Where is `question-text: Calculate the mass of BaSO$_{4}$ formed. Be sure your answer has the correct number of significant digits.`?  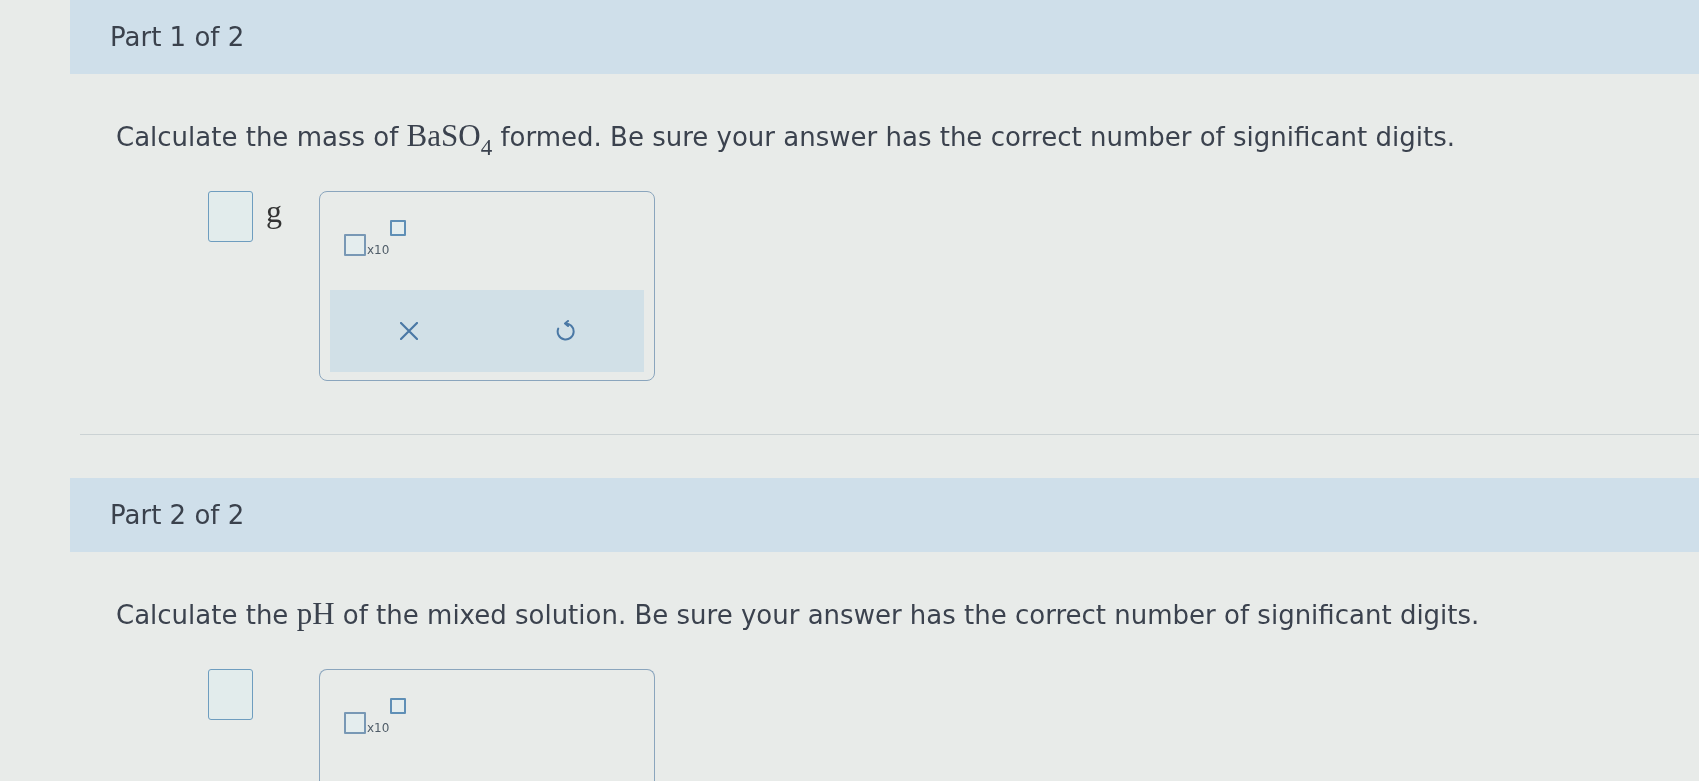
question-text: Calculate the mass of BaSO$_{4}$ formed. Be sure your answer has the correct number of significant digits. is located at coordinates (785, 136).